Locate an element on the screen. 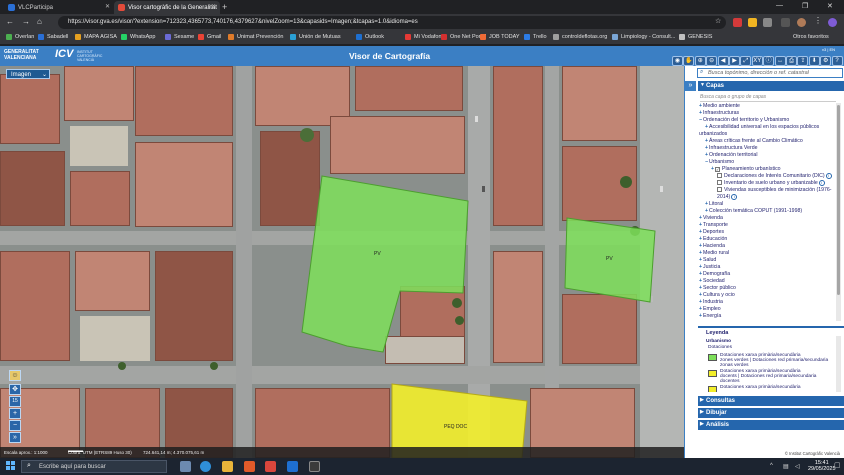 Image resolution: width=844 pixels, height=475 pixels. bookmark-item: WhatsApp is located at coordinates (138, 37).